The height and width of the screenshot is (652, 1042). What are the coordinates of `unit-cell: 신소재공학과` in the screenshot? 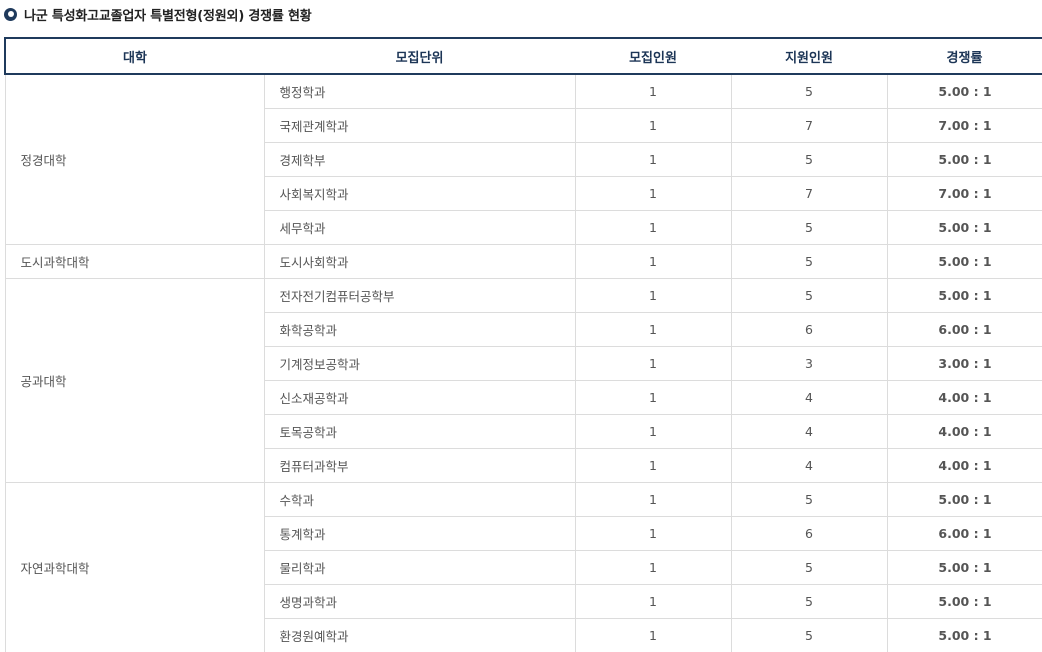 It's located at (419, 397).